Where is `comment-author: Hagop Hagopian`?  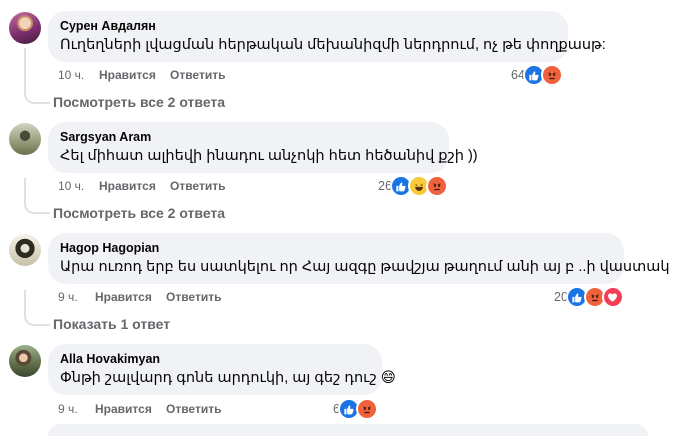
comment-author: Hagop Hagopian is located at coordinates (336, 248).